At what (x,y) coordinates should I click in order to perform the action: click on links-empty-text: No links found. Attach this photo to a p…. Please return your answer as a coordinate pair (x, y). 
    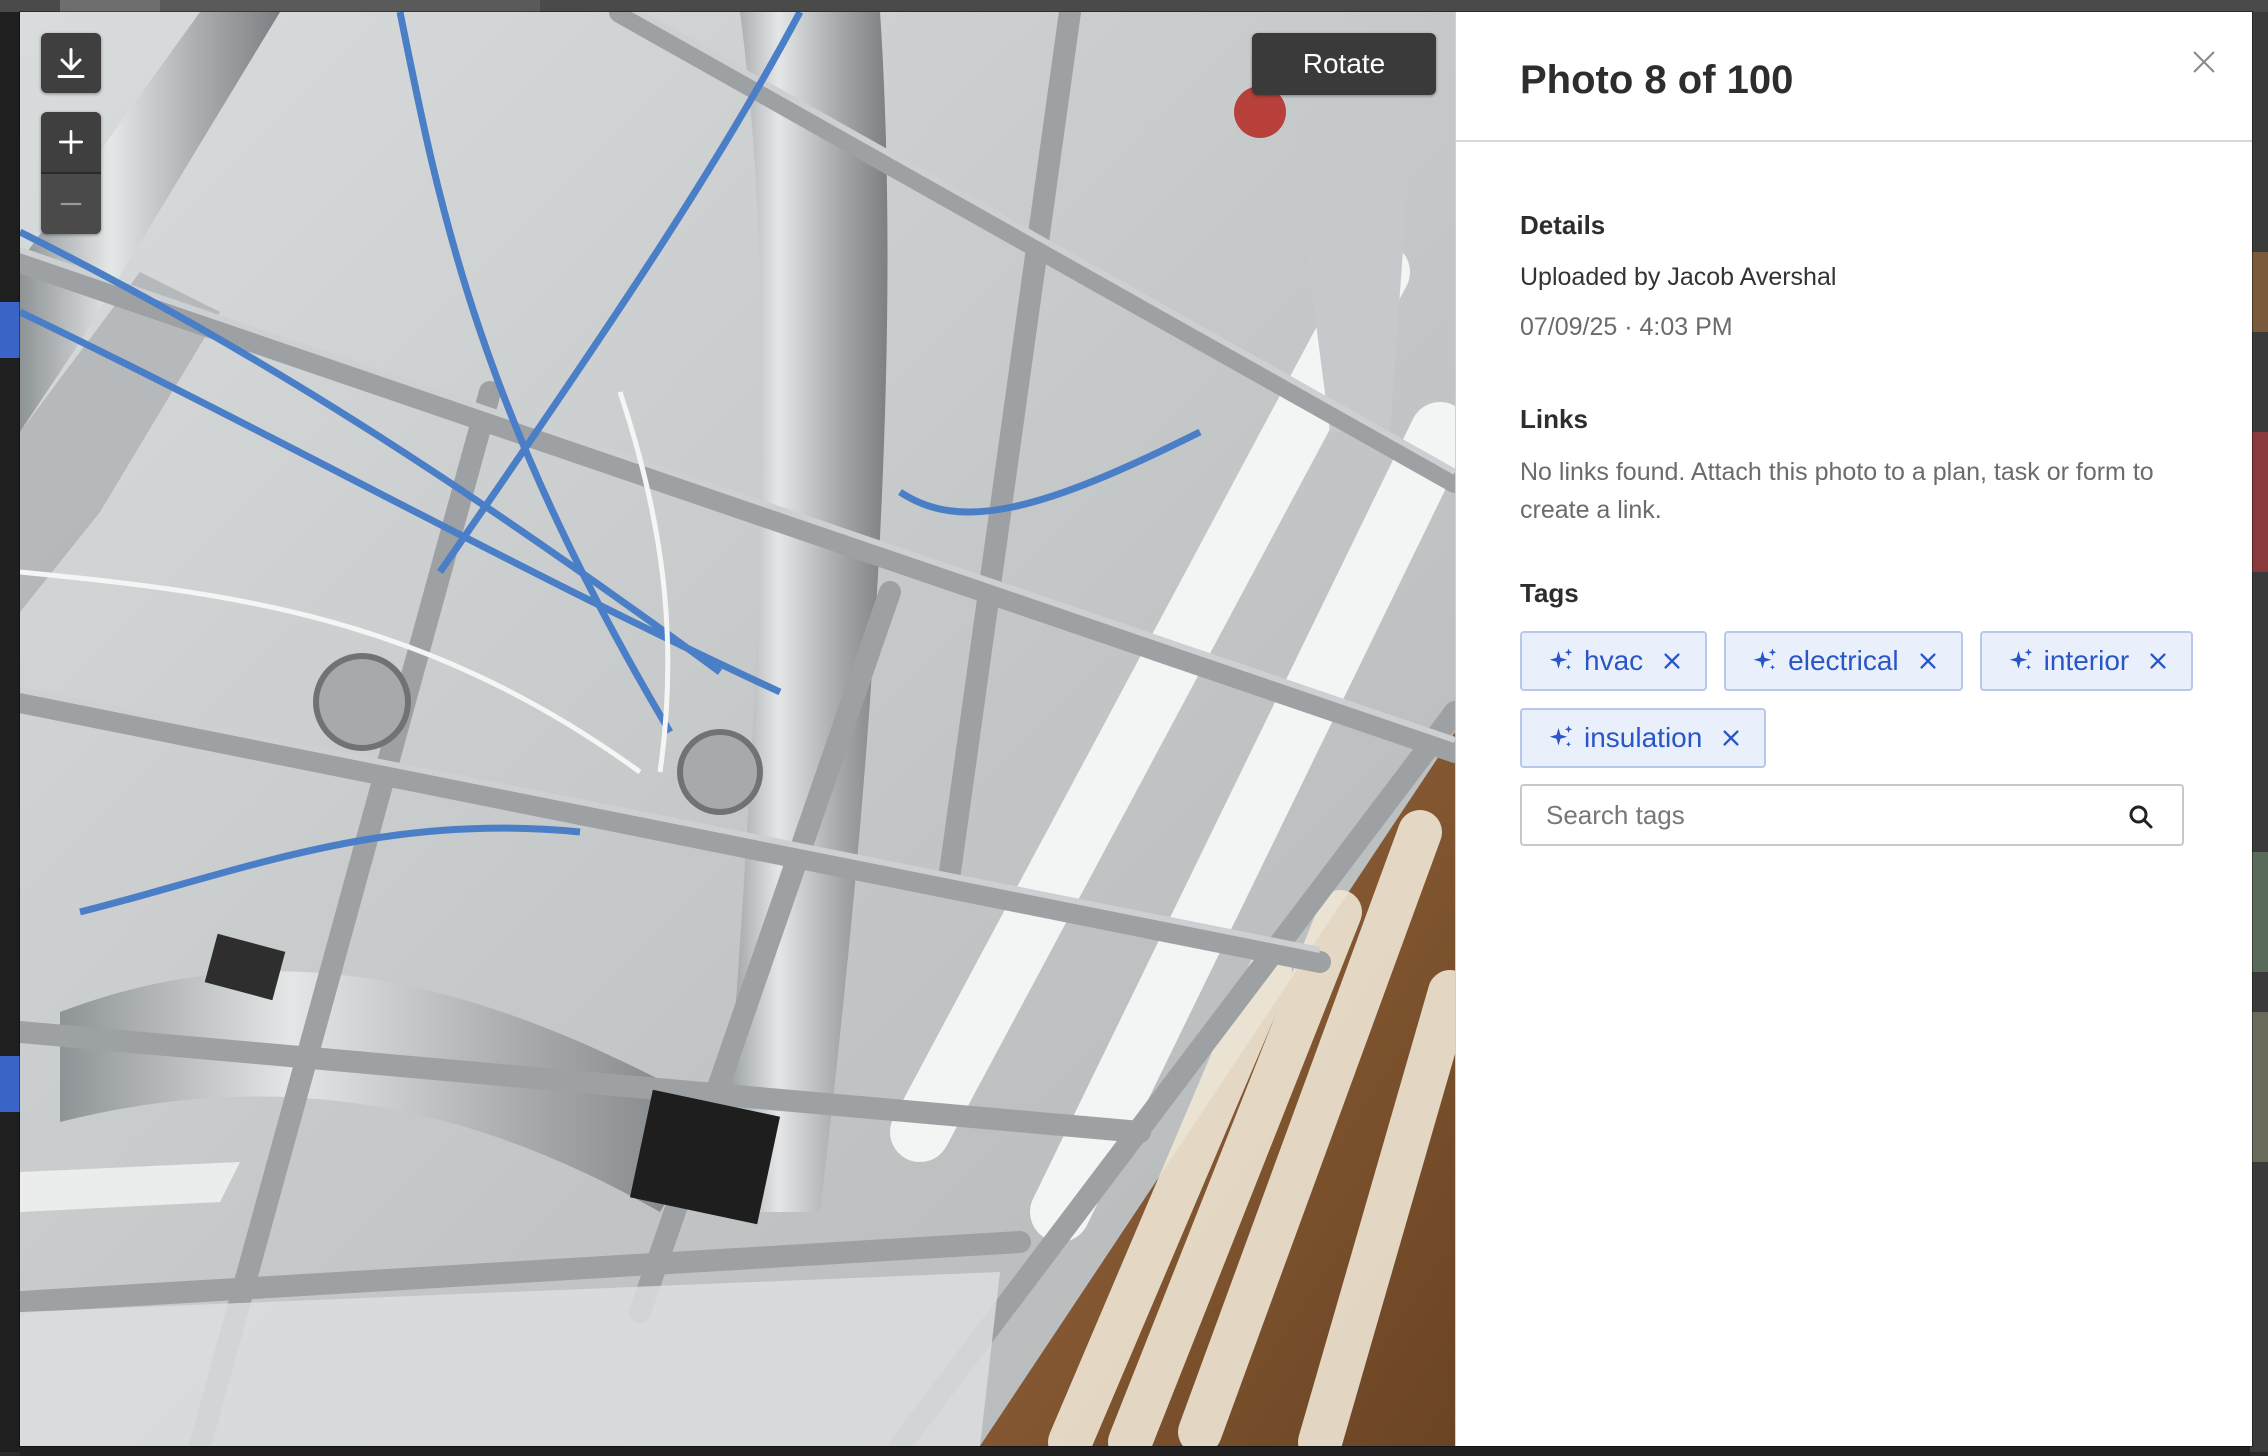
    Looking at the image, I should click on (1837, 491).